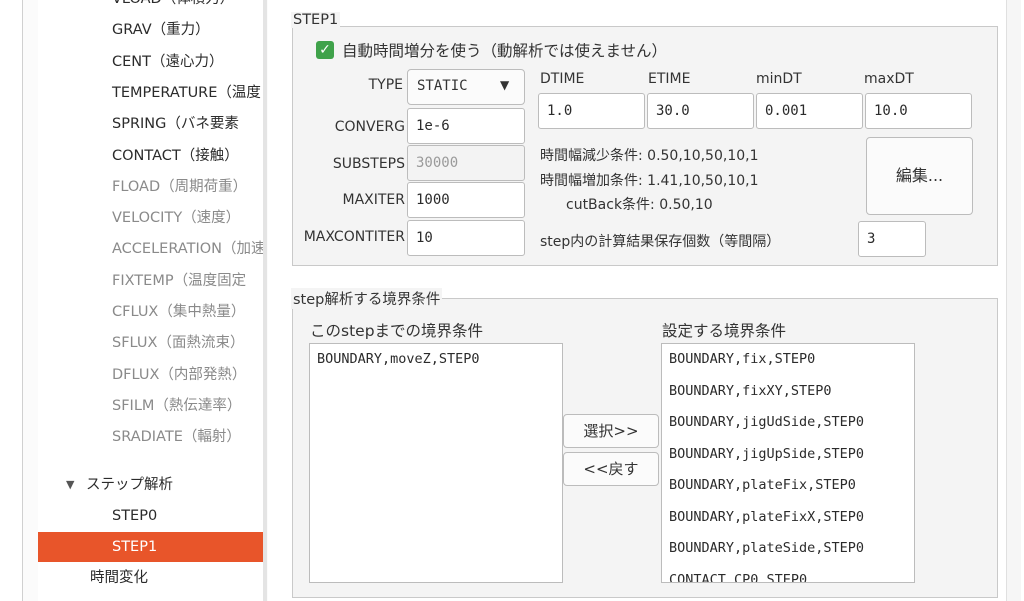 The image size is (1024, 601). I want to click on tree-item: FLOAD（周期荷重）, so click(151, 187).